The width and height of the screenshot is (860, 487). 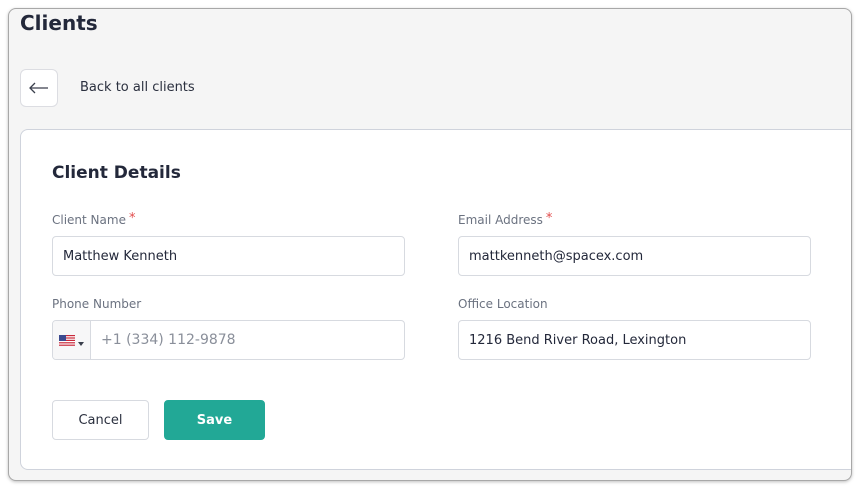 What do you see at coordinates (67, 340) in the screenshot?
I see `us-flag-icon` at bounding box center [67, 340].